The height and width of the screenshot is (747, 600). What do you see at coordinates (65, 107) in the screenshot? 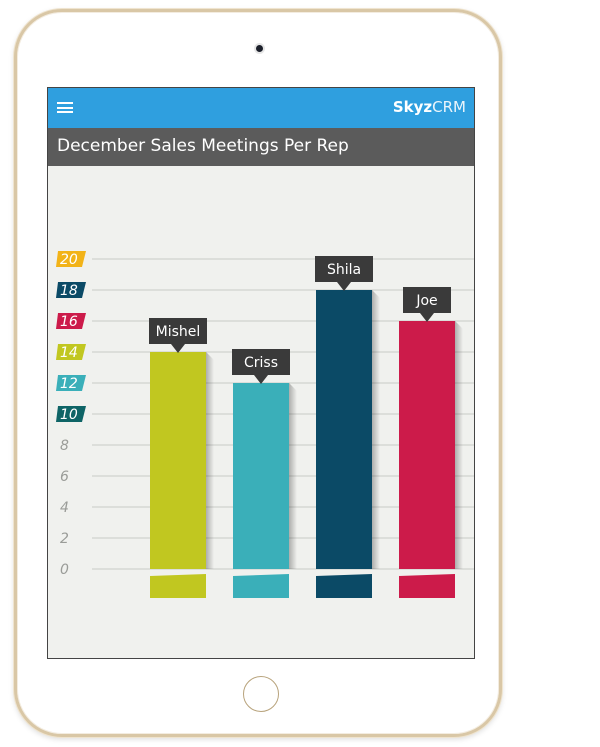
I see `hamburger-menu-icon` at bounding box center [65, 107].